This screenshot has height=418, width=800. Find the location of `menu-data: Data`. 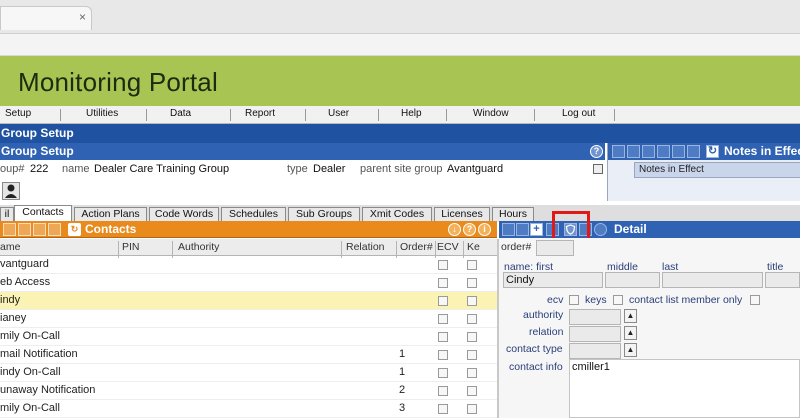

menu-data: Data is located at coordinates (180, 113).